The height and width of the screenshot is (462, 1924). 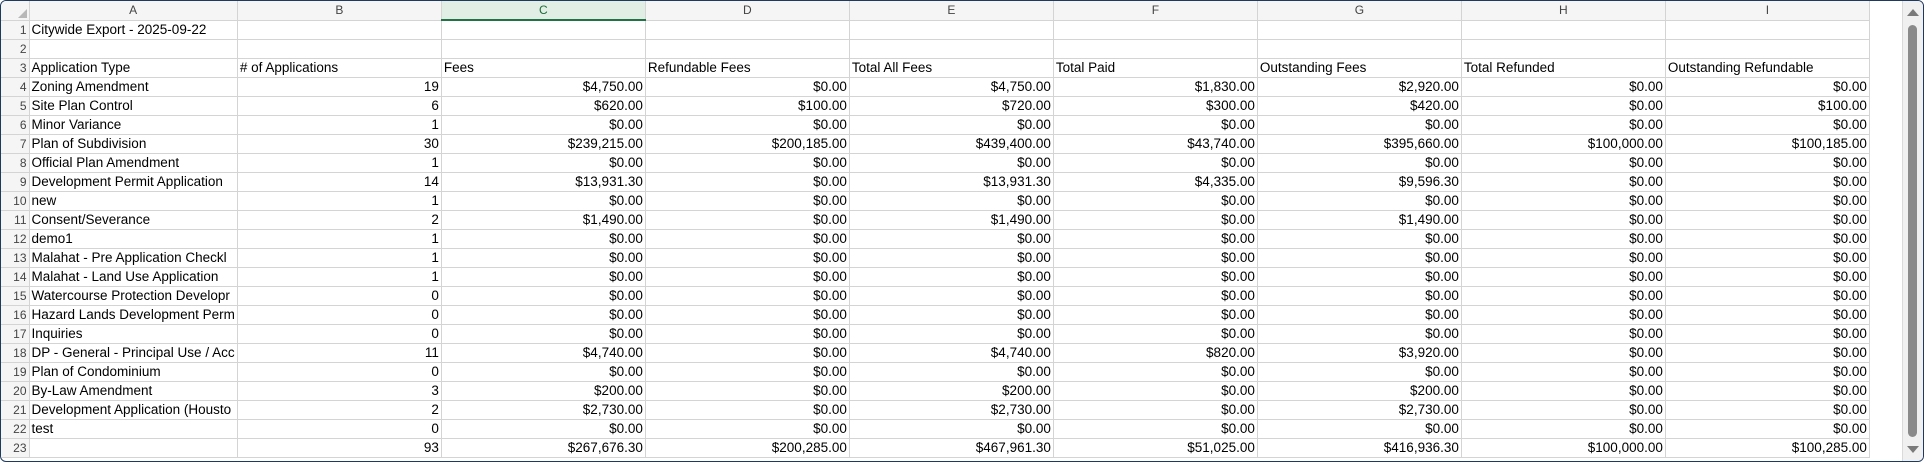 I want to click on cell-c19: $0.00, so click(x=543, y=372).